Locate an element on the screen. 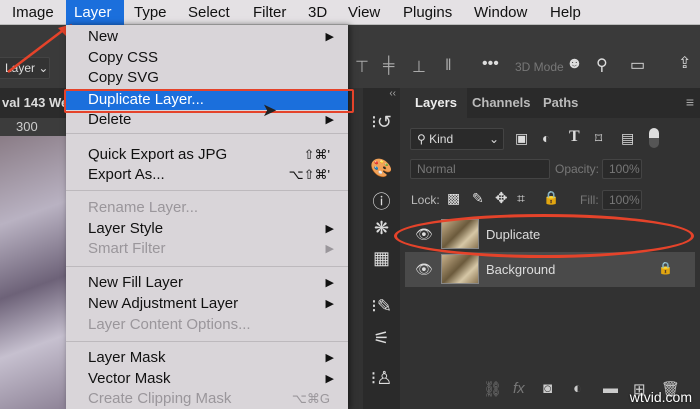  menu-3d: 3D is located at coordinates (317, 12).